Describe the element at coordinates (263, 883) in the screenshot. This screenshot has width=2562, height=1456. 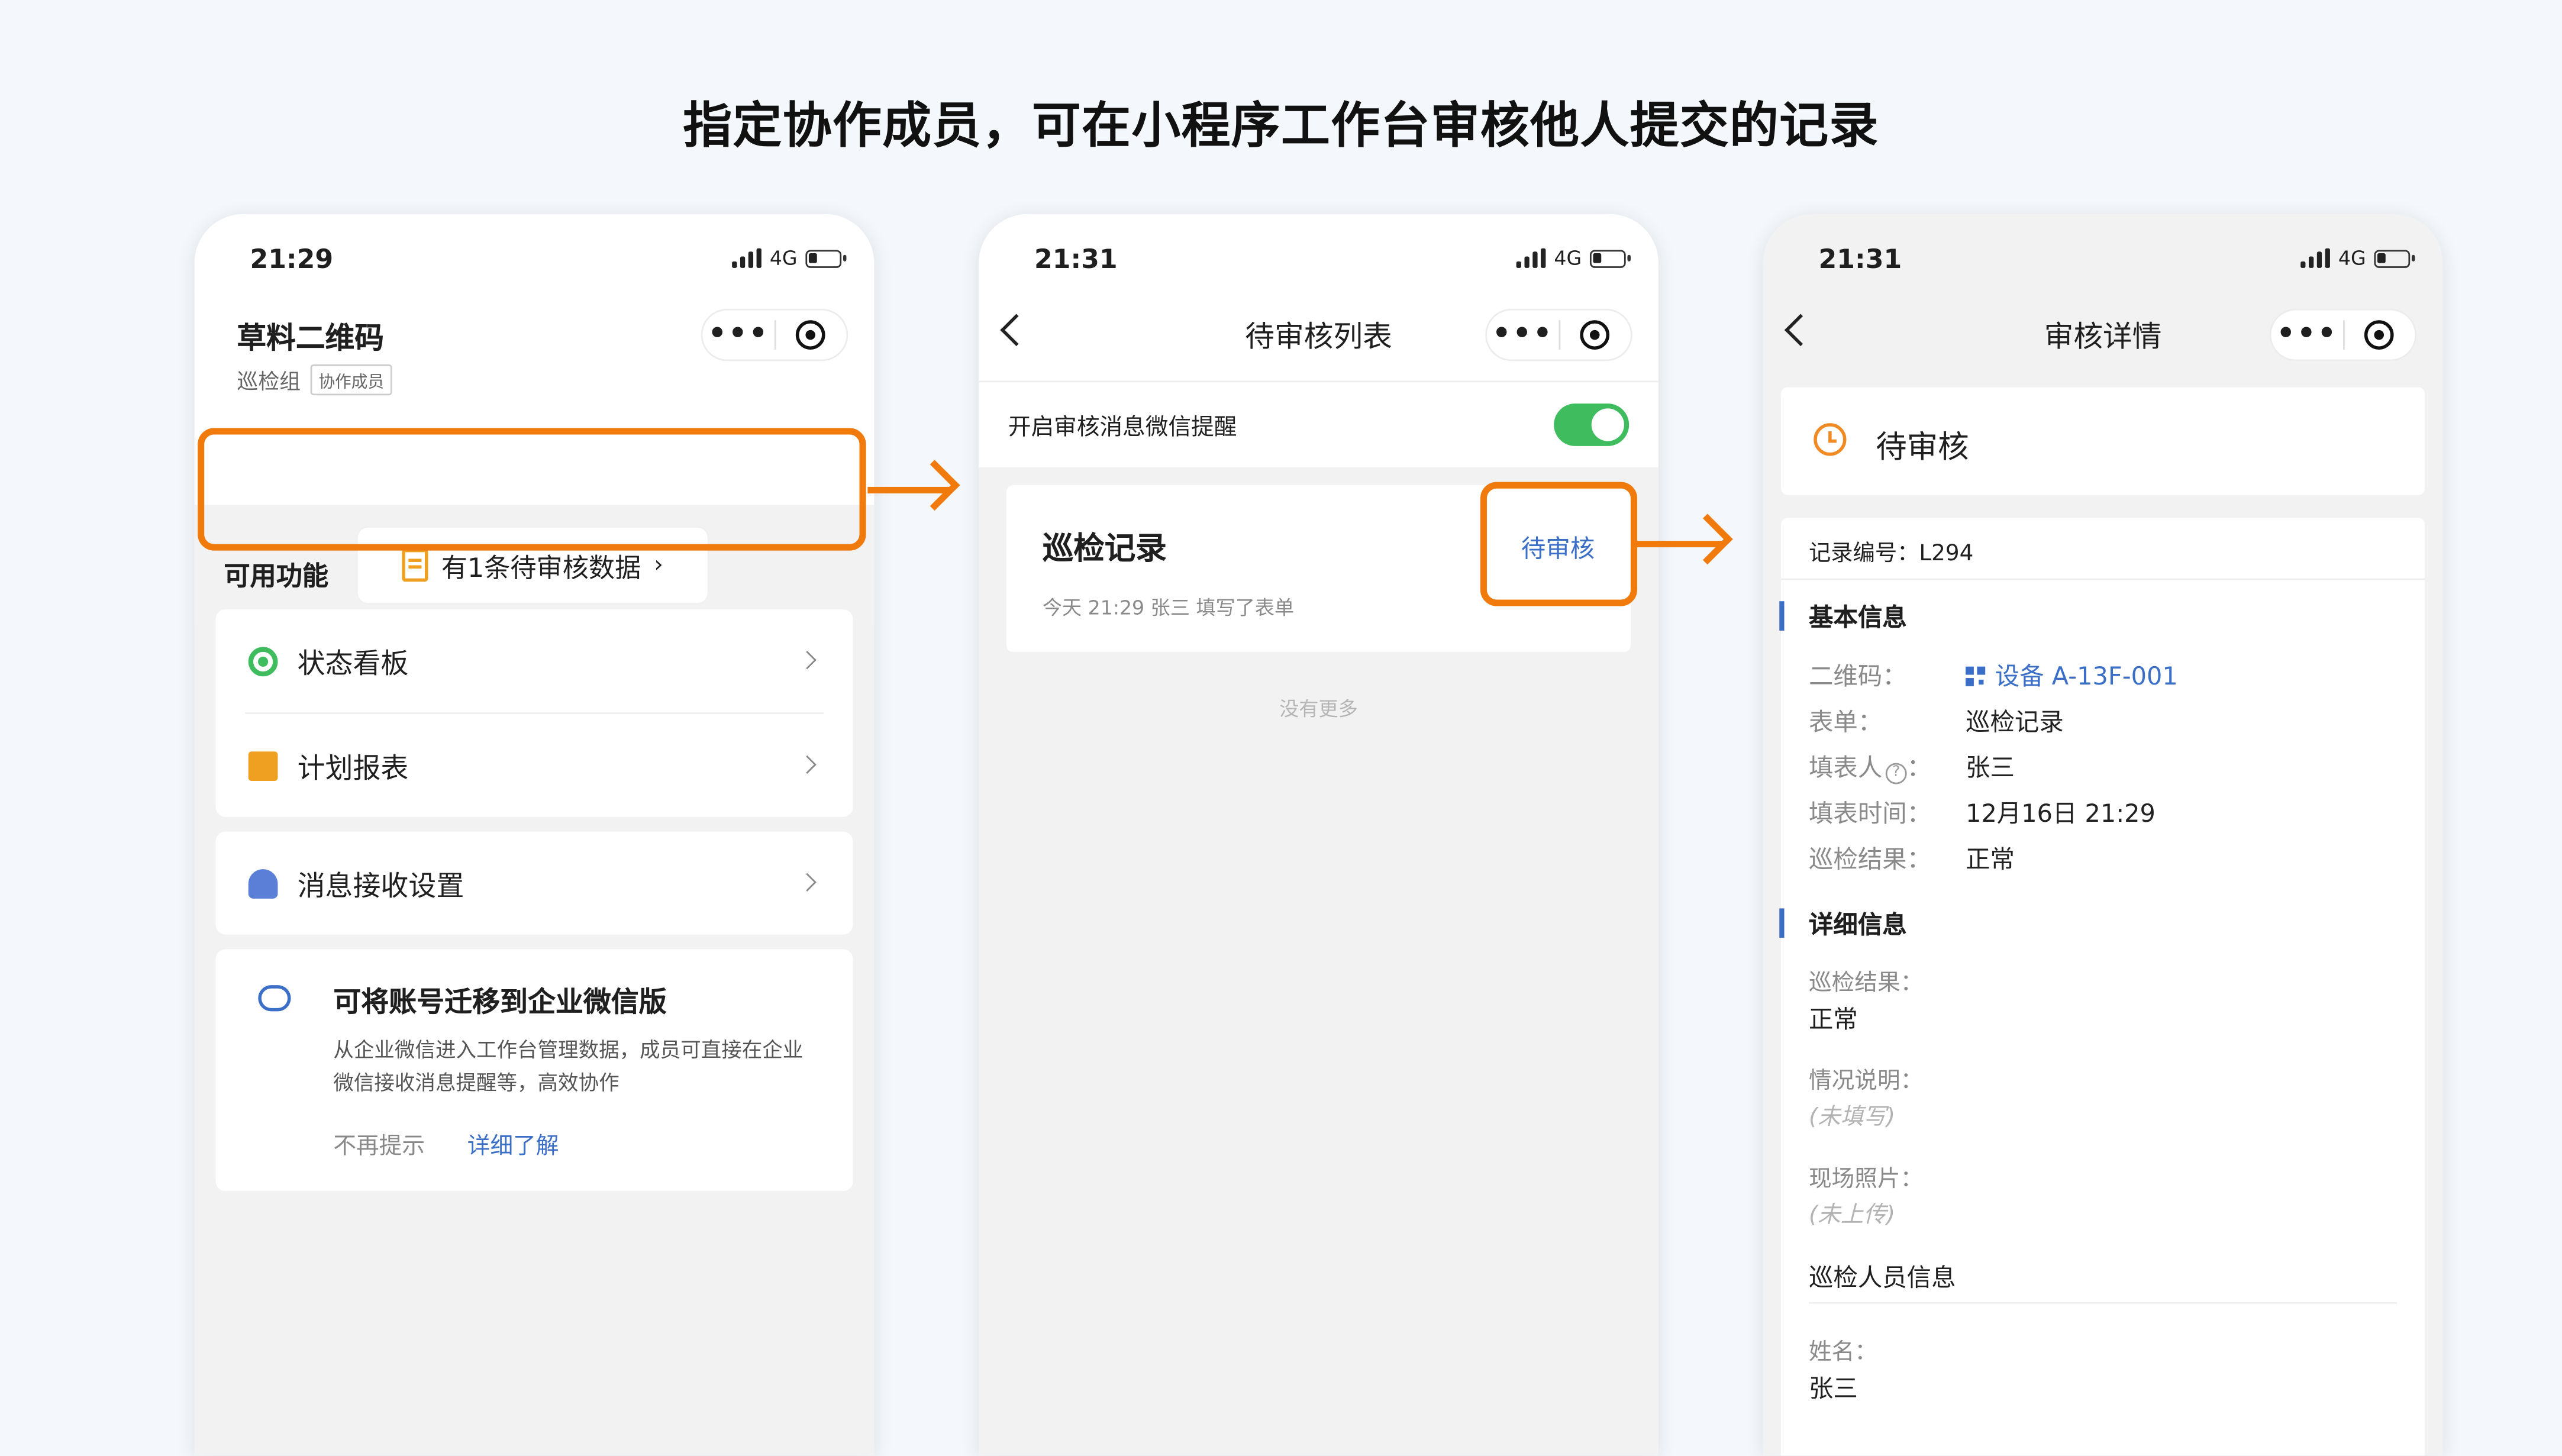
I see `bell-icon` at that location.